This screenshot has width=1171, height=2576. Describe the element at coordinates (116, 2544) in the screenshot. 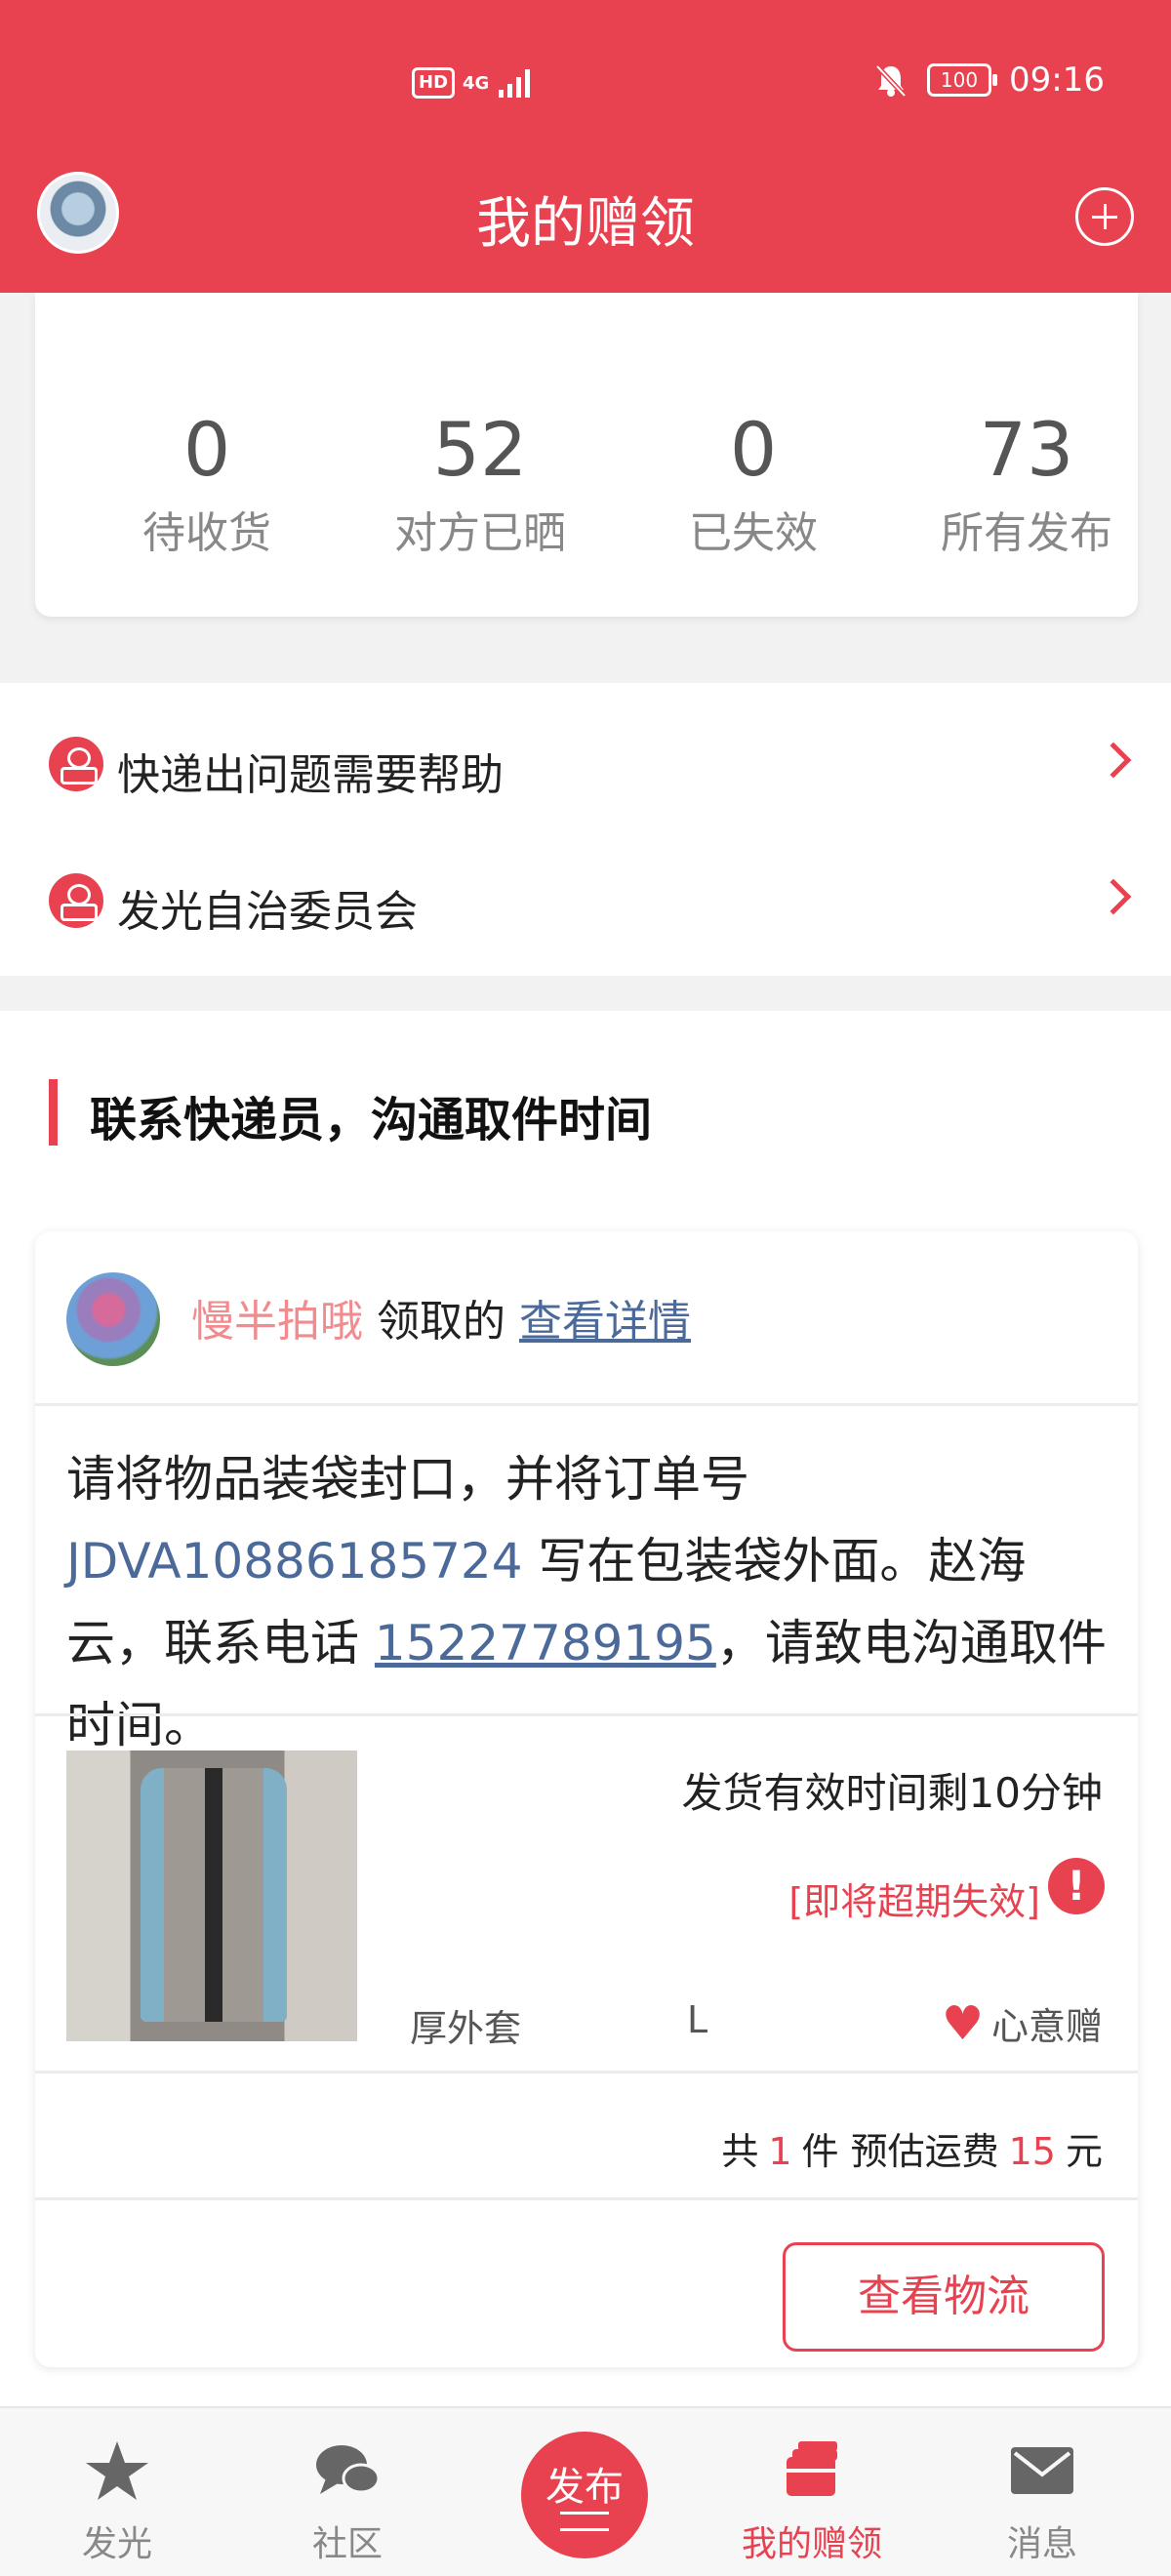

I see `nav-label: 发光` at that location.